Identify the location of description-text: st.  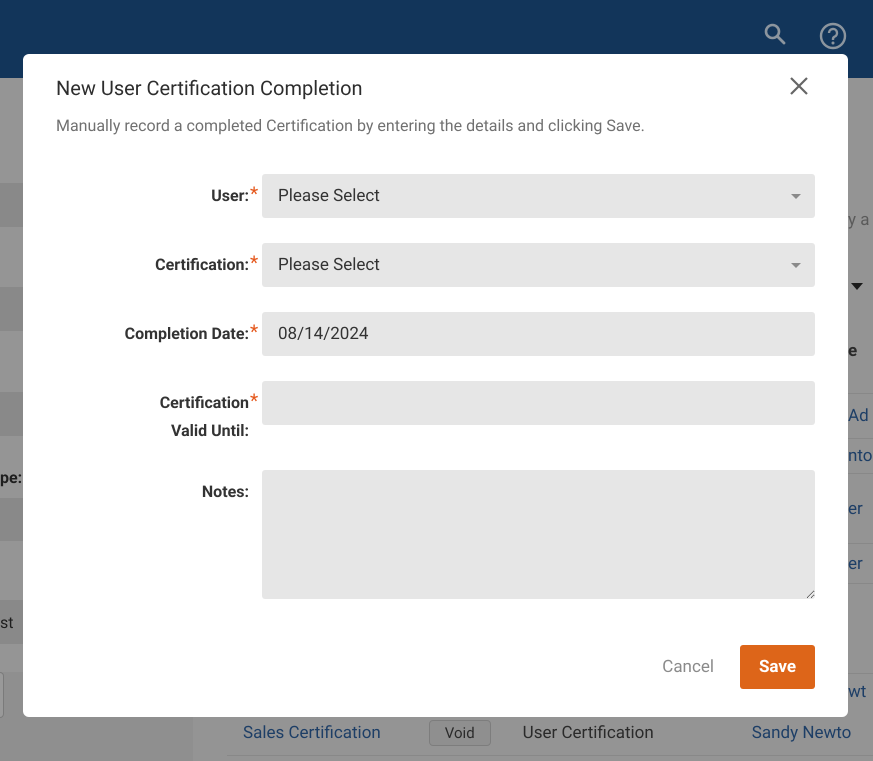
(7, 622).